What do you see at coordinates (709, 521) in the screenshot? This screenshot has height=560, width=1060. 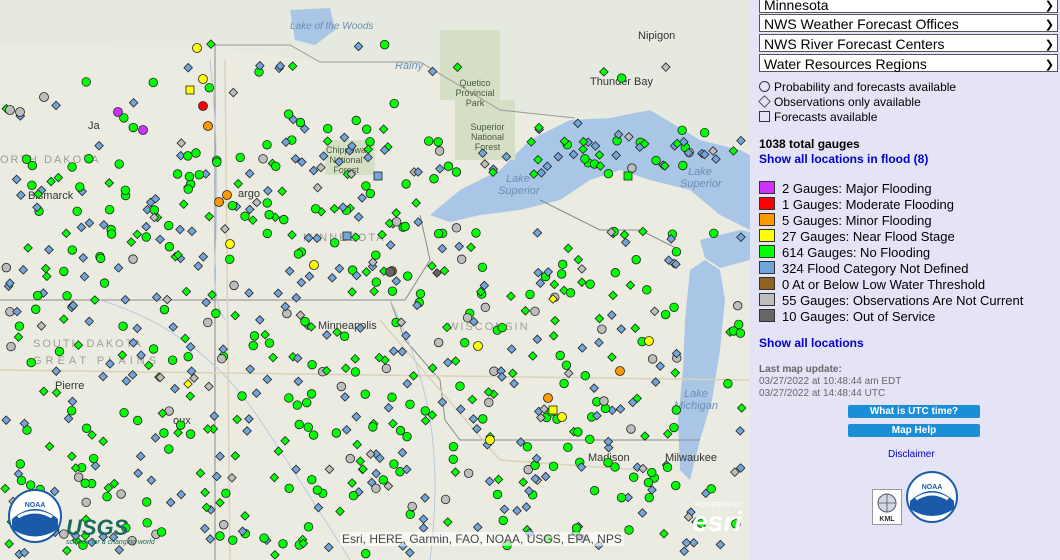 I see `esri-logo: POWERED BY esri` at bounding box center [709, 521].